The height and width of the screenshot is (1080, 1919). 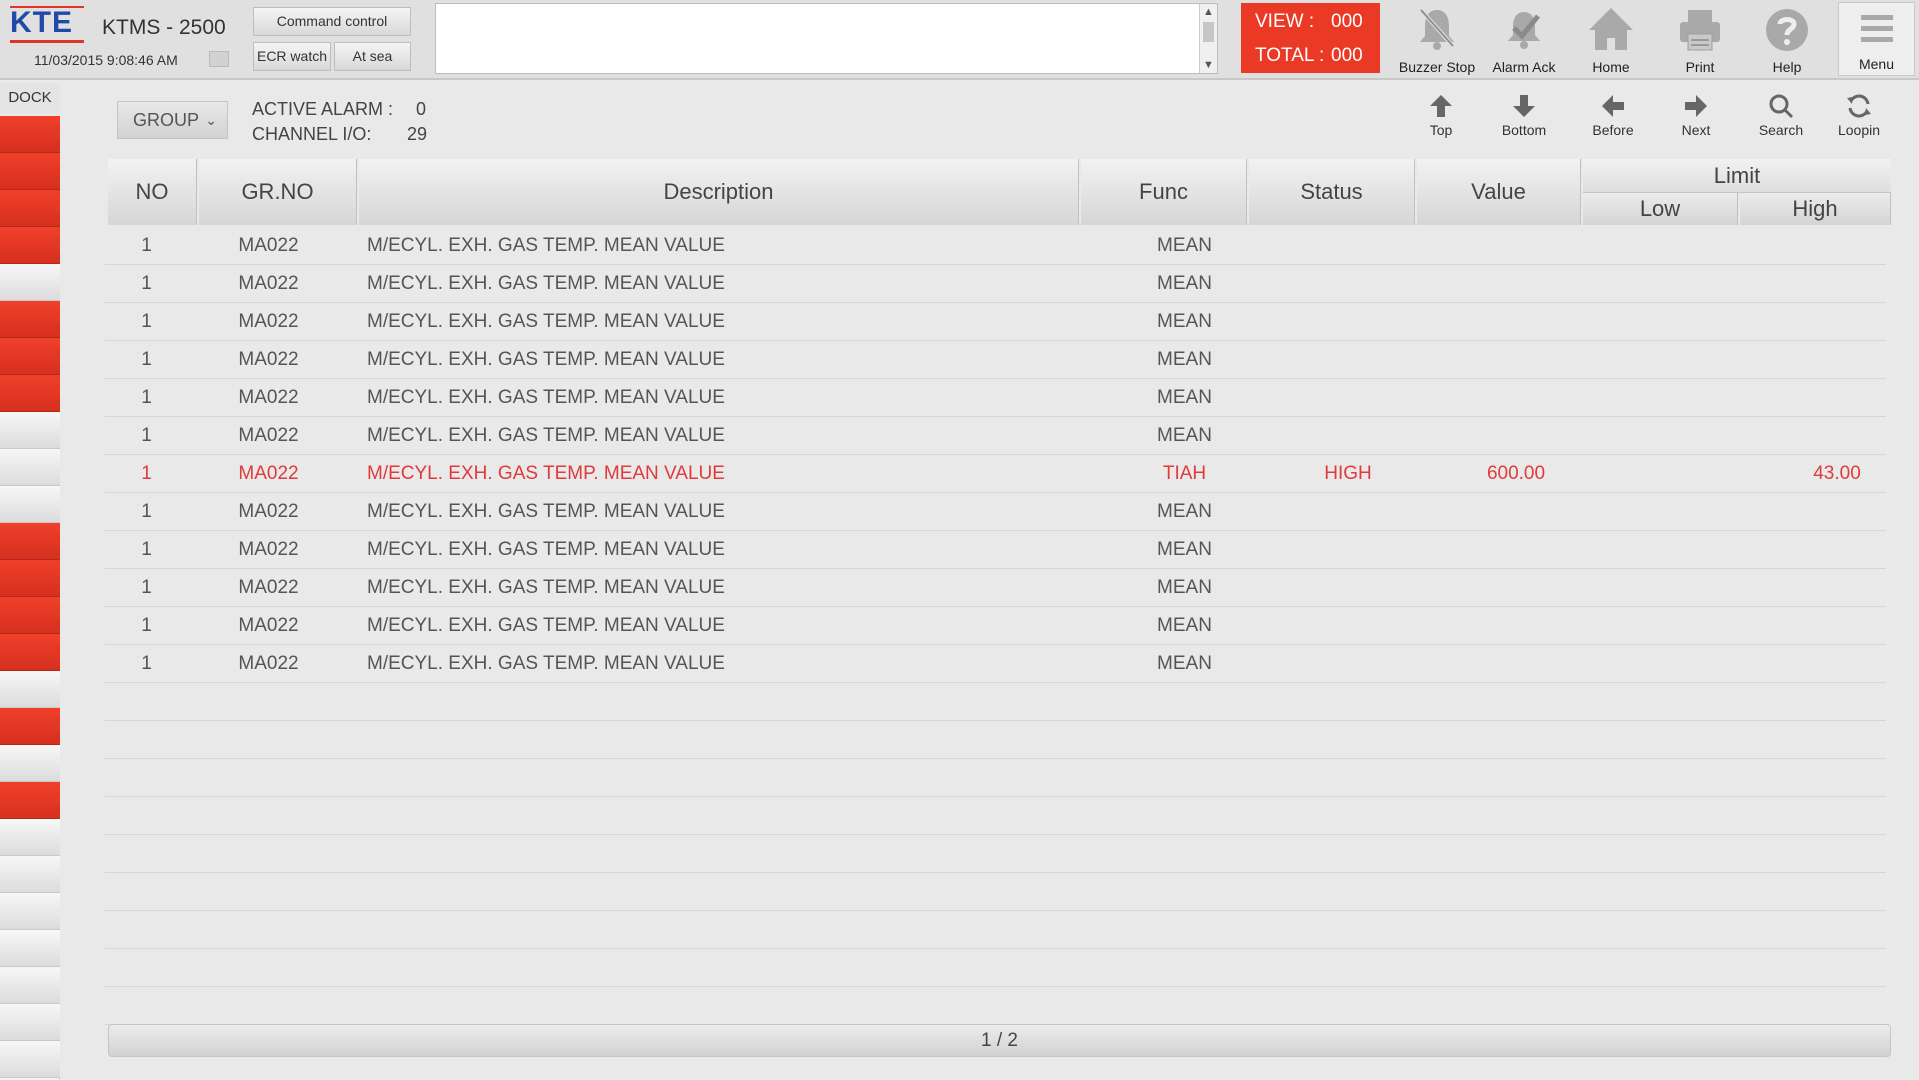 I want to click on message-scrollbar: ▲ ▼, so click(x=1208, y=38).